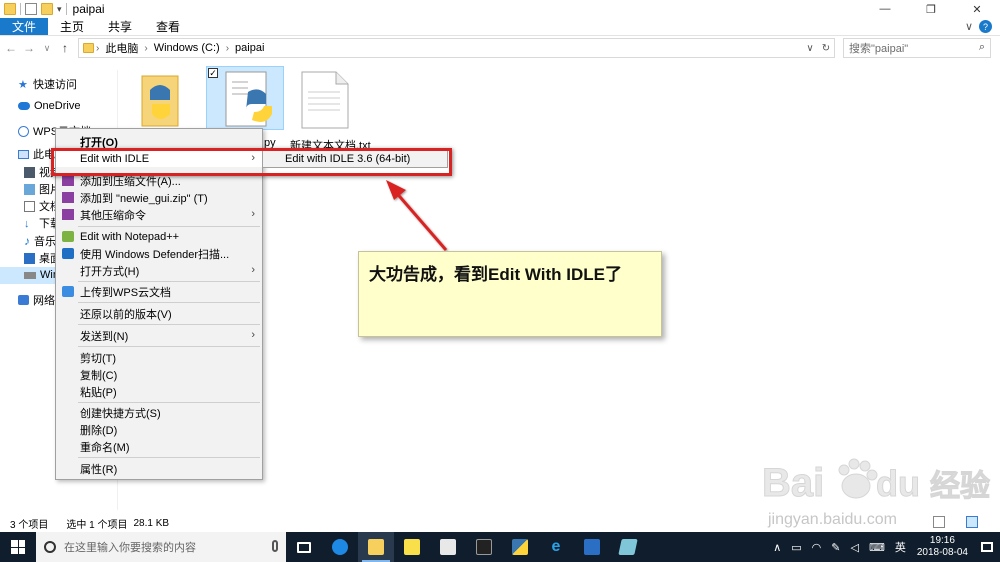 The height and width of the screenshot is (562, 1000). Describe the element at coordinates (810, 48) in the screenshot. I see `address-dropdown-icon: ∨` at that location.